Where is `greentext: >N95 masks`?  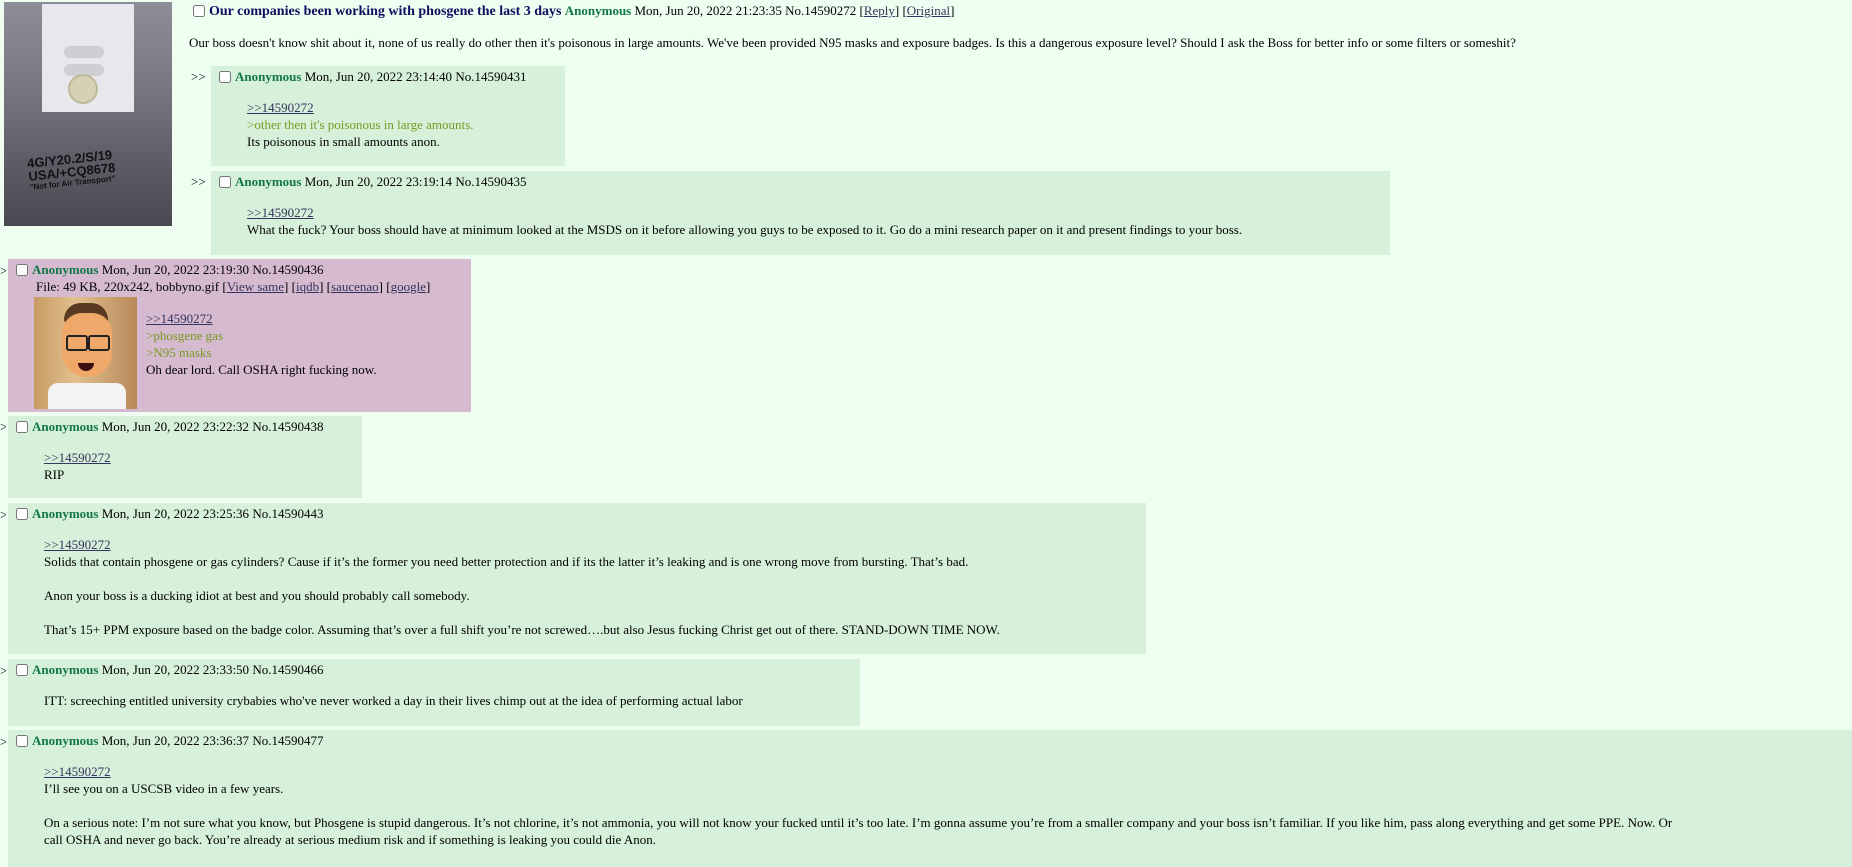 greentext: >N95 masks is located at coordinates (179, 352).